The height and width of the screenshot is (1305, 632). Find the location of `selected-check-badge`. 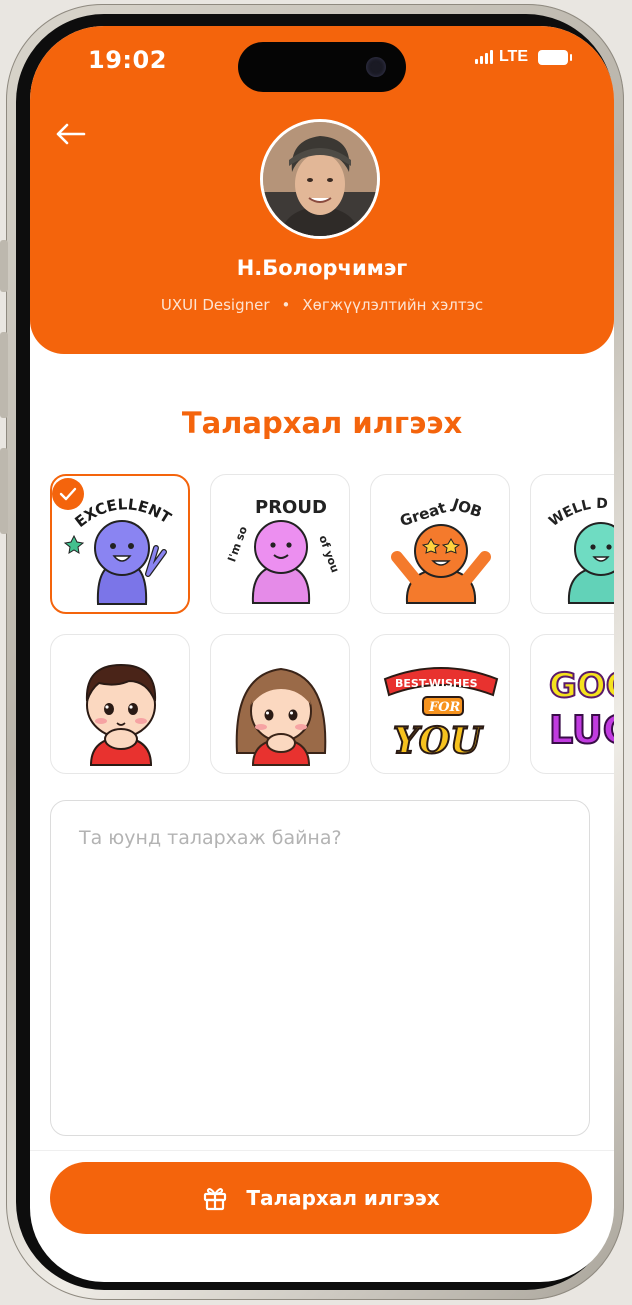

selected-check-badge is located at coordinates (68, 494).